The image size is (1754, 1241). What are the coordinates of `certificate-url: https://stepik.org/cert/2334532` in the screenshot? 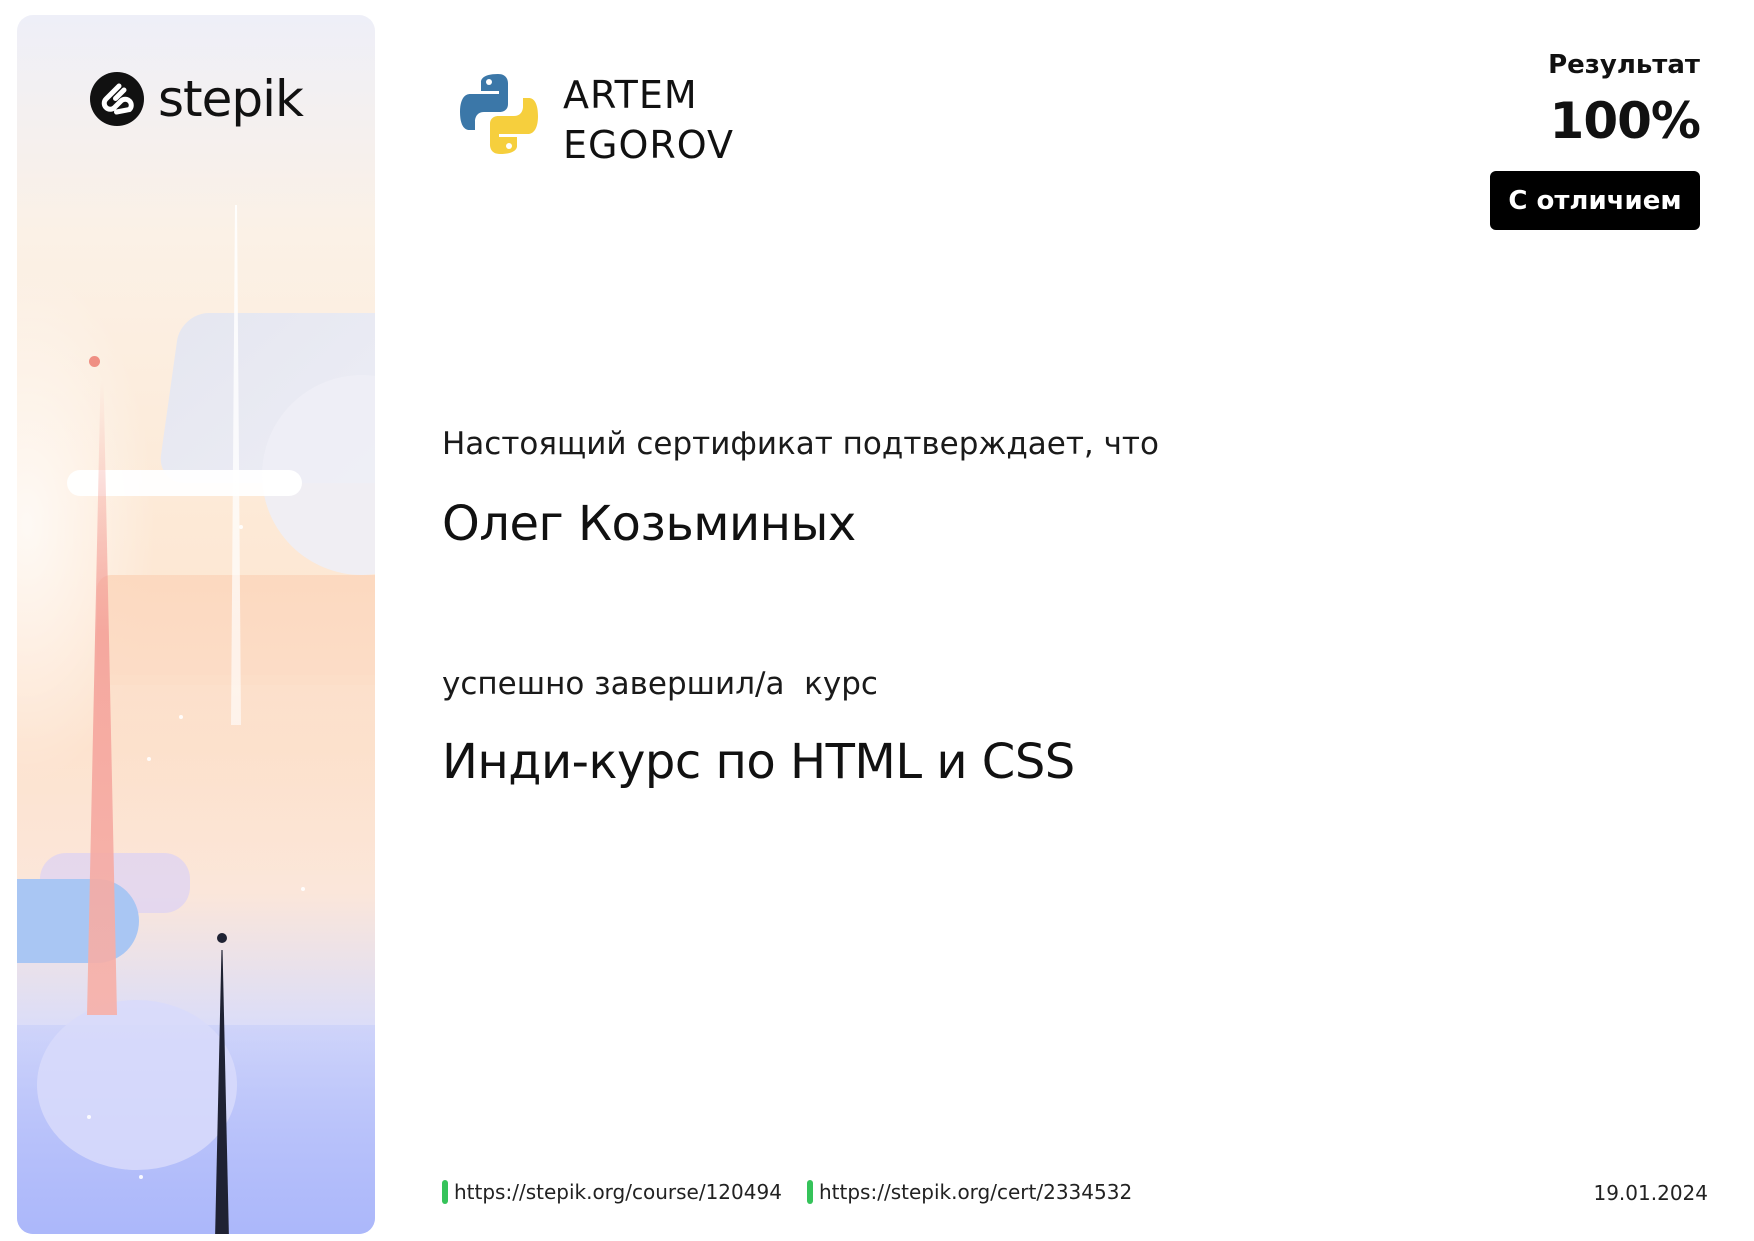 It's located at (975, 1192).